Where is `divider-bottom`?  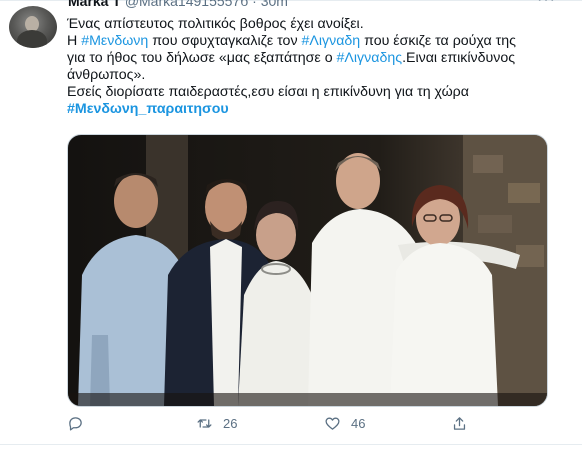
divider-bottom is located at coordinates (291, 444).